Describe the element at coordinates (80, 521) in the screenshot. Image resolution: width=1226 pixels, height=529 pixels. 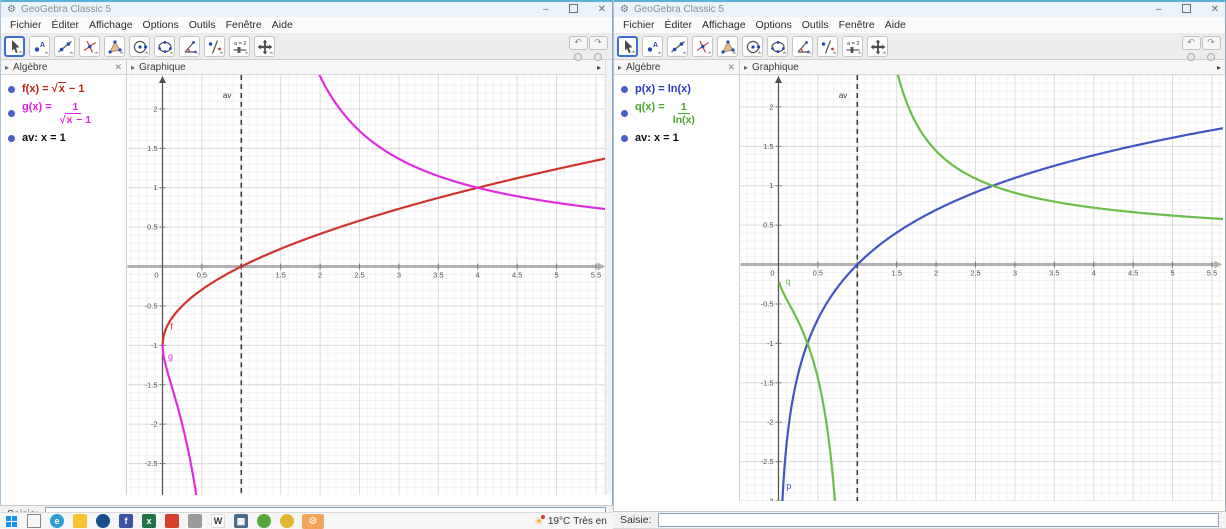
I see `taskbar-app-file-explorer-icon` at that location.